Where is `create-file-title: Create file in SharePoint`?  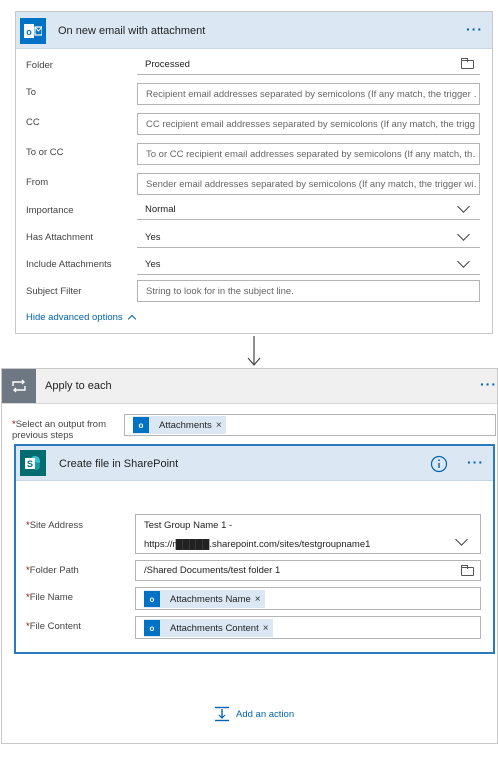
create-file-title: Create file in SharePoint is located at coordinates (119, 464).